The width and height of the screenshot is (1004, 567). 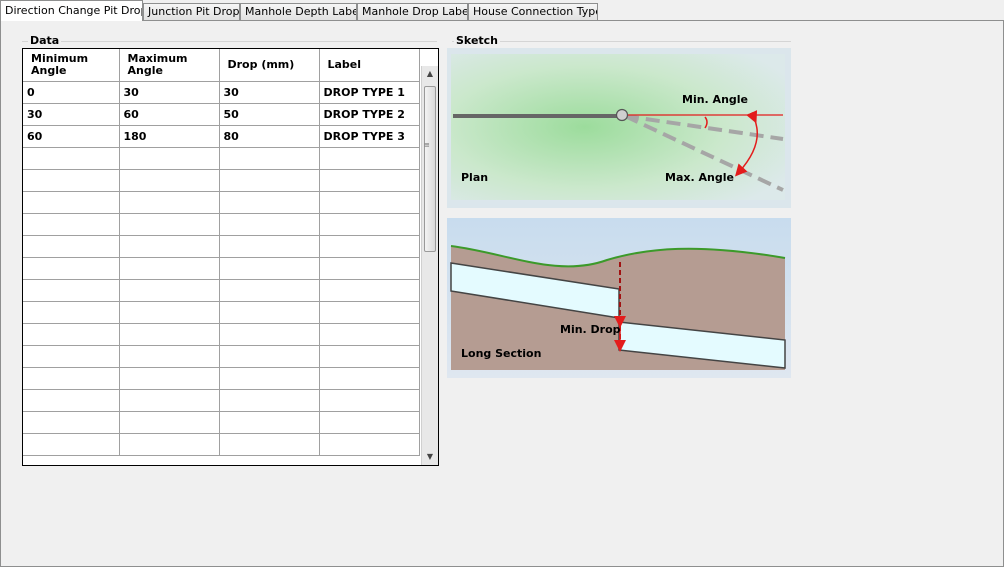 What do you see at coordinates (369, 136) in the screenshot?
I see `table-cell: DROP TYPE 3` at bounding box center [369, 136].